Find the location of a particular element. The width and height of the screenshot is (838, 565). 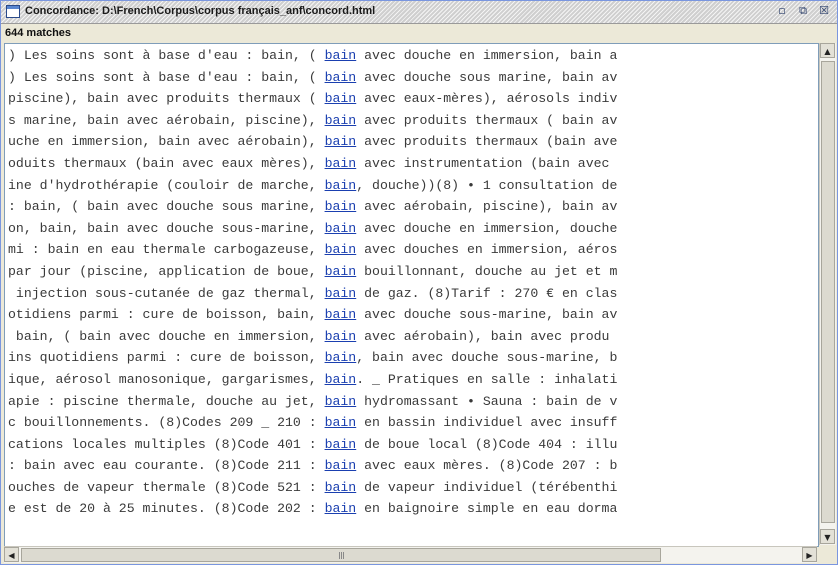

scroll-down-button: ▼ is located at coordinates (827, 536).